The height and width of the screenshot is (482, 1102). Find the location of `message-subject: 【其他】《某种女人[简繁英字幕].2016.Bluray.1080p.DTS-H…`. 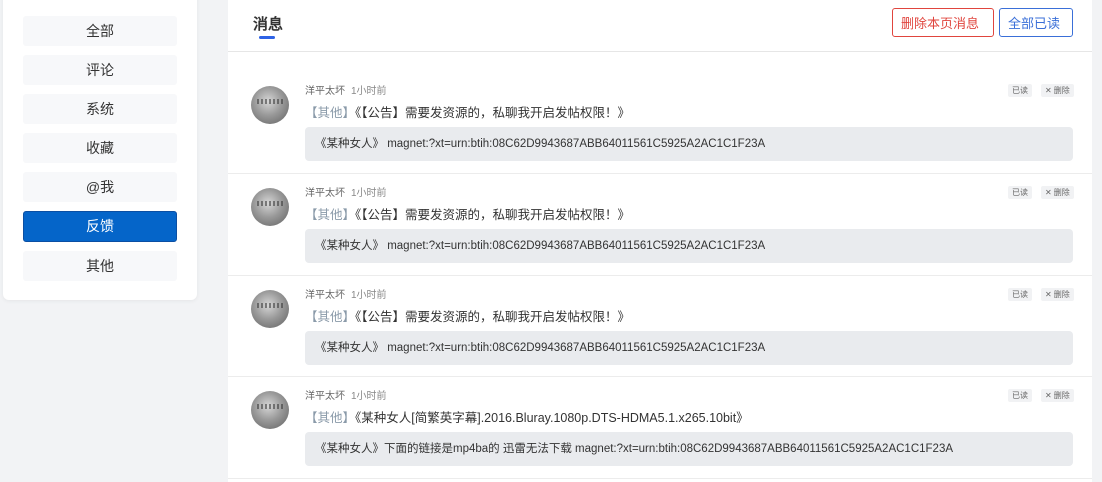

message-subject: 【其他】《某种女人[简繁英字幕].2016.Bluray.1080p.DTS-H… is located at coordinates (527, 416).